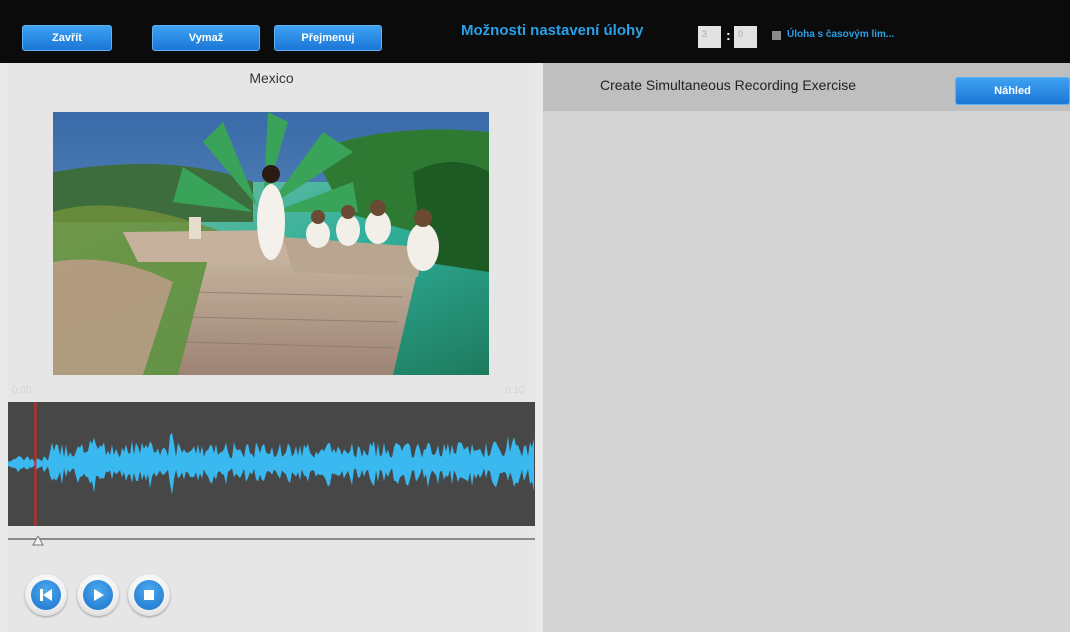 The width and height of the screenshot is (1070, 632). I want to click on skip-to-start-button, so click(46, 595).